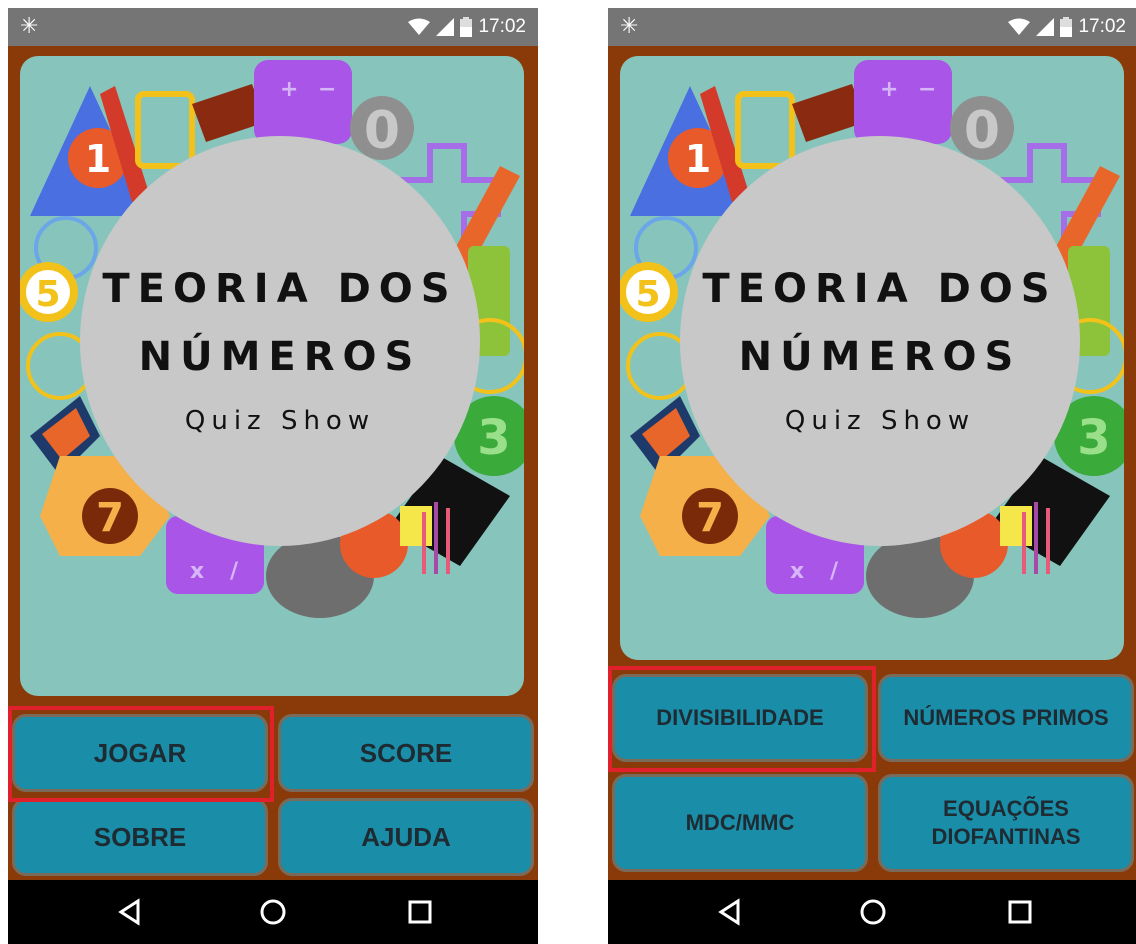  I want to click on prime-numbers-button-label: NÚMEROS PRIMOS, so click(1006, 717).